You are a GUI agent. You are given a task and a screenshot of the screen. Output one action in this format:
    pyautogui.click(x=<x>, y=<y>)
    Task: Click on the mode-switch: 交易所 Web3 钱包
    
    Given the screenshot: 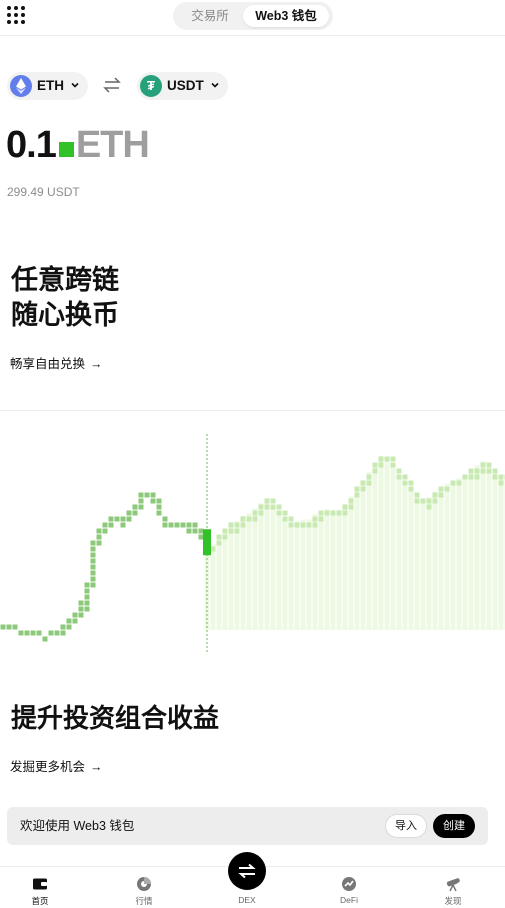 What is the action you would take?
    pyautogui.click(x=253, y=16)
    